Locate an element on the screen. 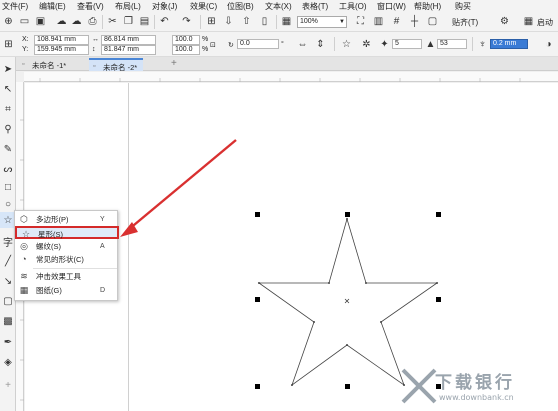 This screenshot has height=411, width=558. common-shapes-icon: ◔ is located at coordinates (24, 259).